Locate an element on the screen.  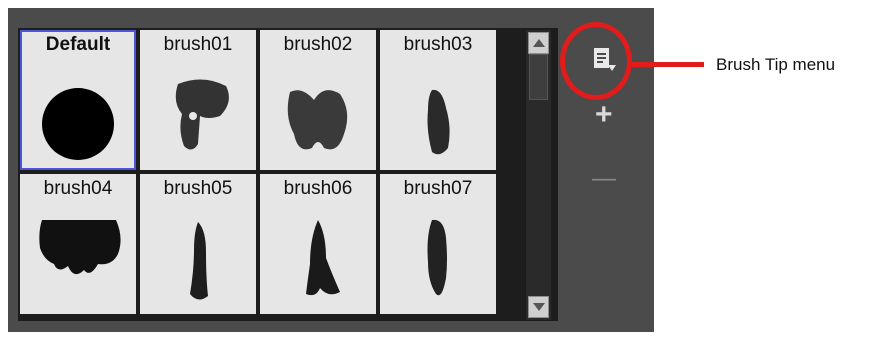
brush-tile-brush07: brush07 is located at coordinates (438, 244).